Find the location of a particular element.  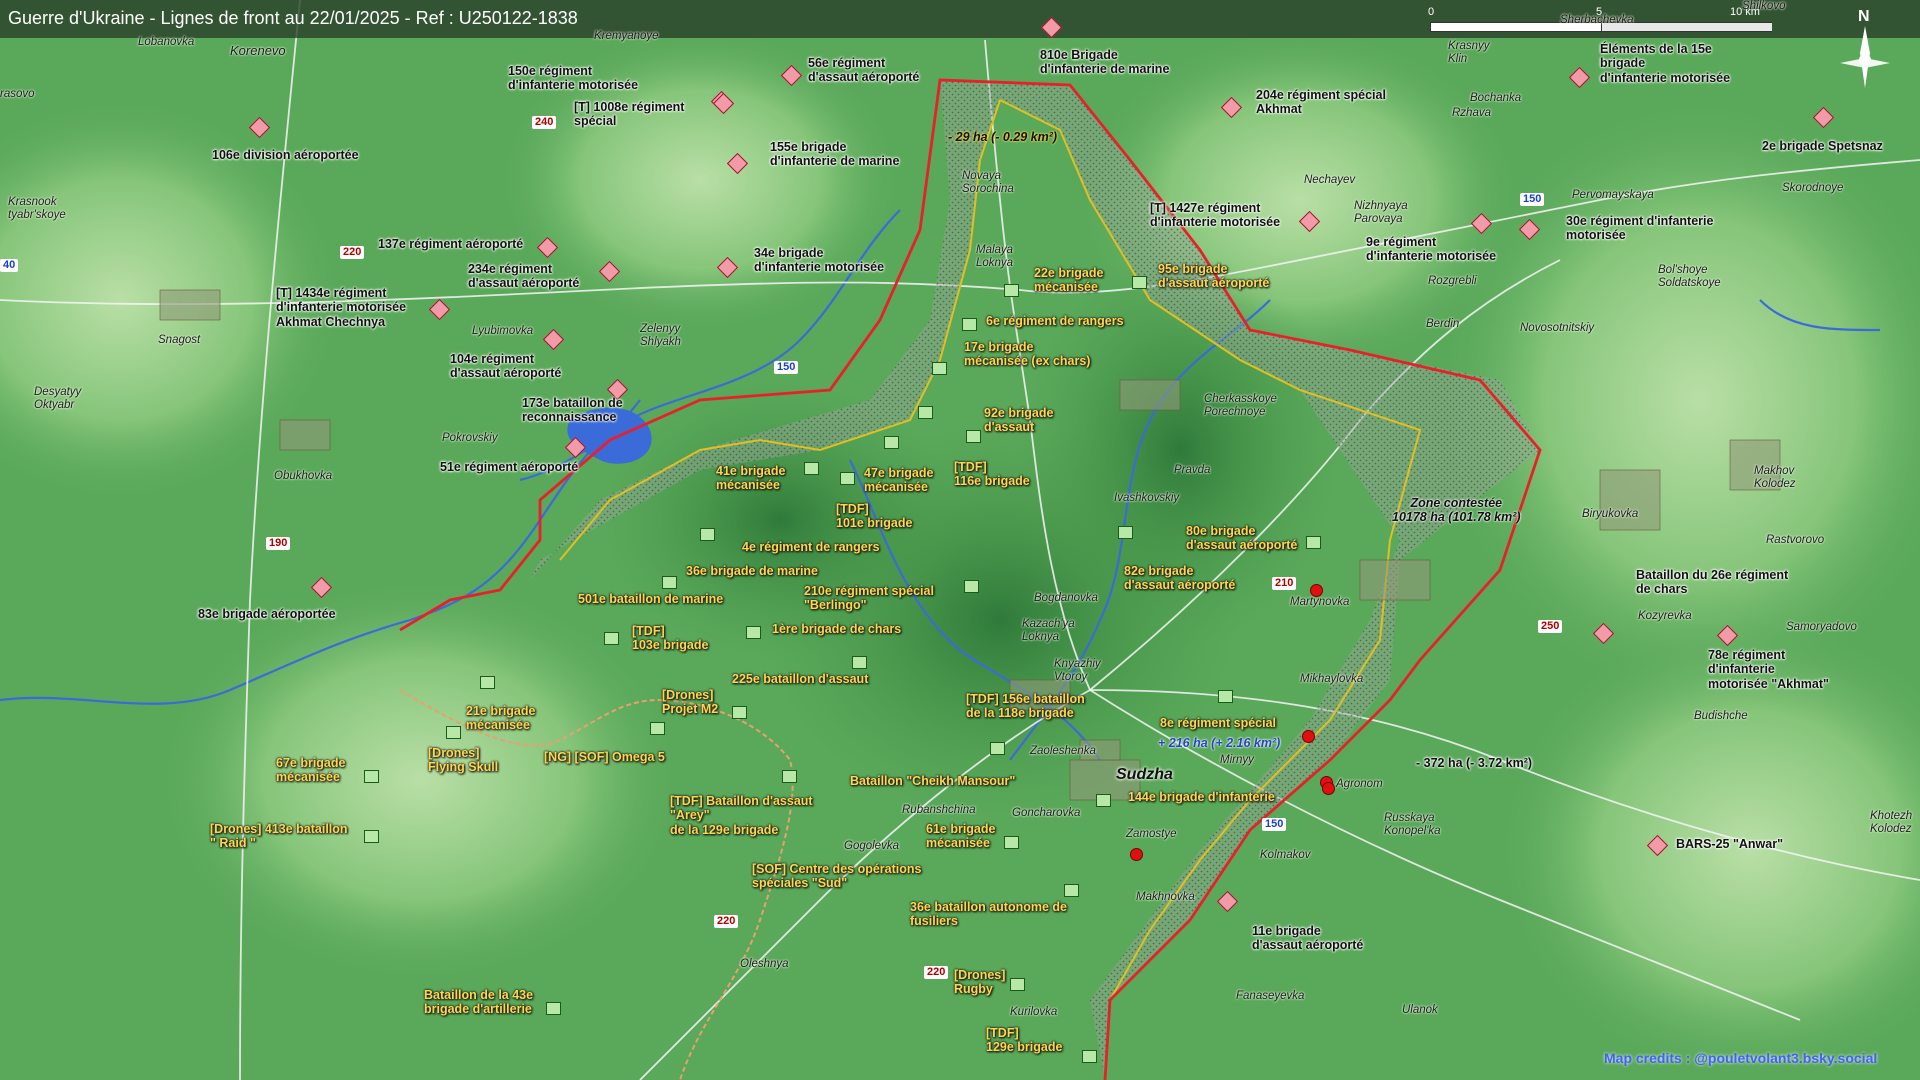

ukrainian-unit-label: Bataillon "Cheikh Mansour" is located at coordinates (933, 781).